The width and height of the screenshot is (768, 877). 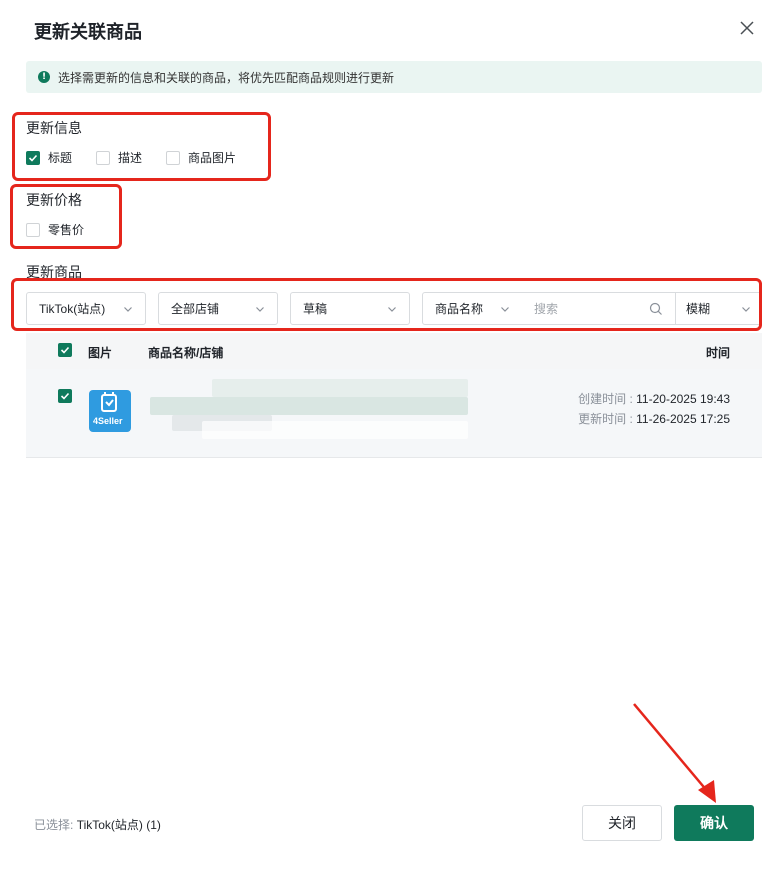 I want to click on select-all-checkbox, so click(x=65, y=350).